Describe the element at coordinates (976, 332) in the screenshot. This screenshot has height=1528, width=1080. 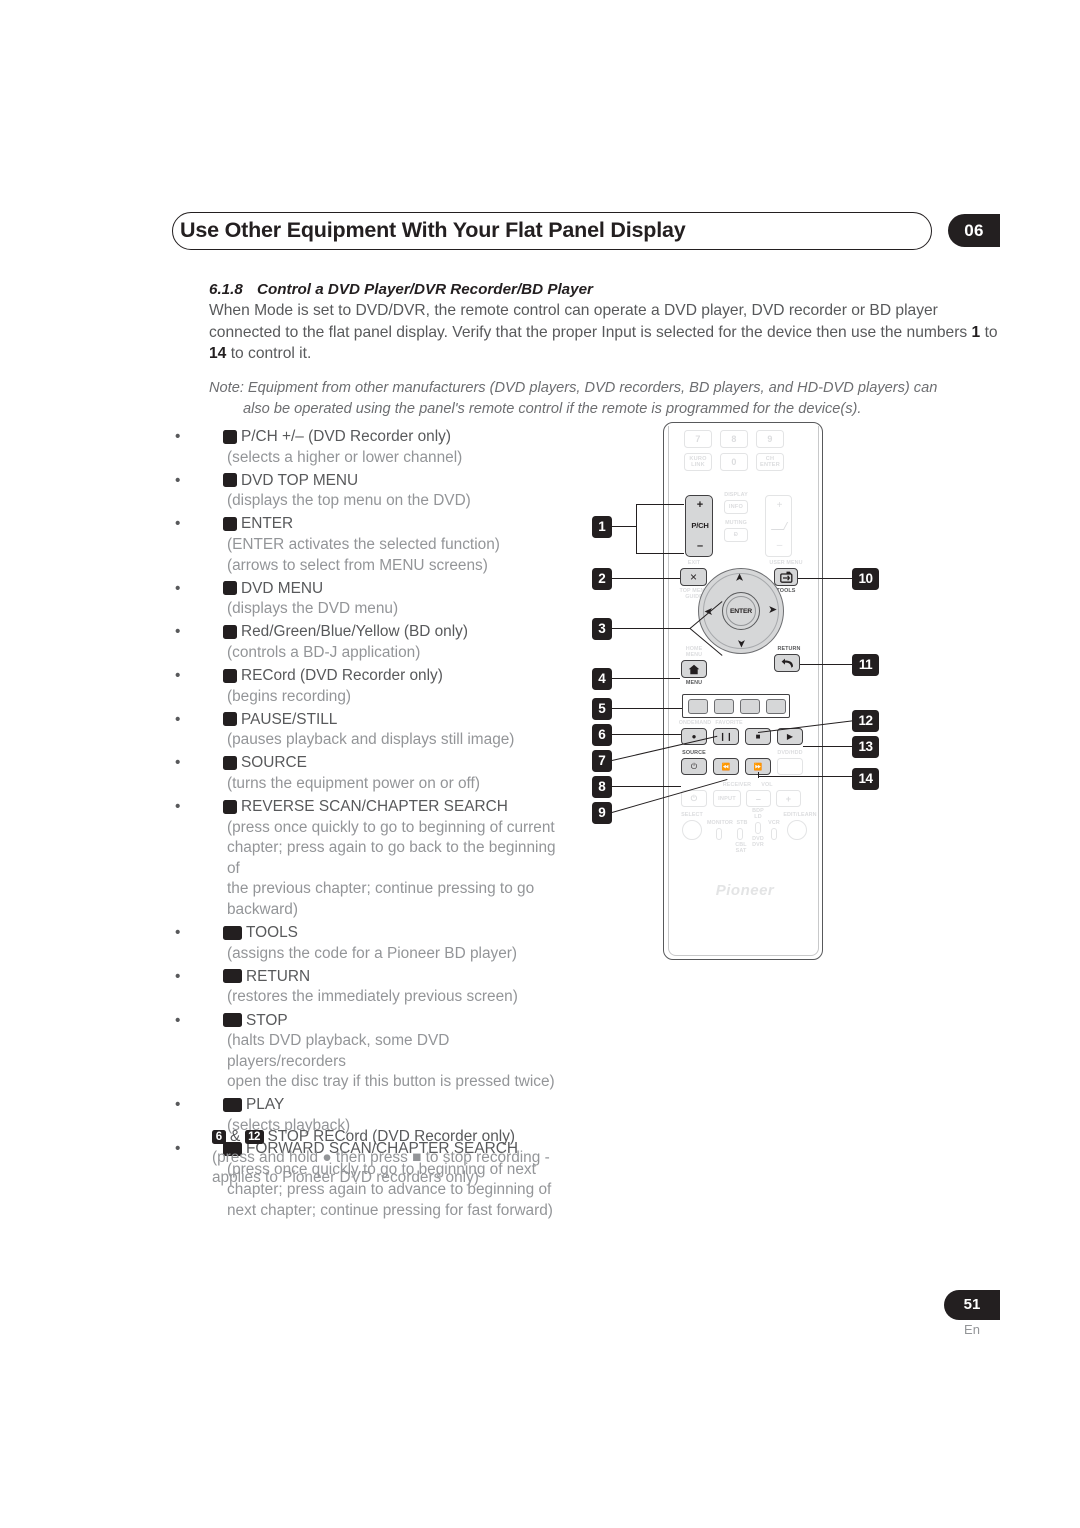
I see `intro-number-1: 1` at that location.